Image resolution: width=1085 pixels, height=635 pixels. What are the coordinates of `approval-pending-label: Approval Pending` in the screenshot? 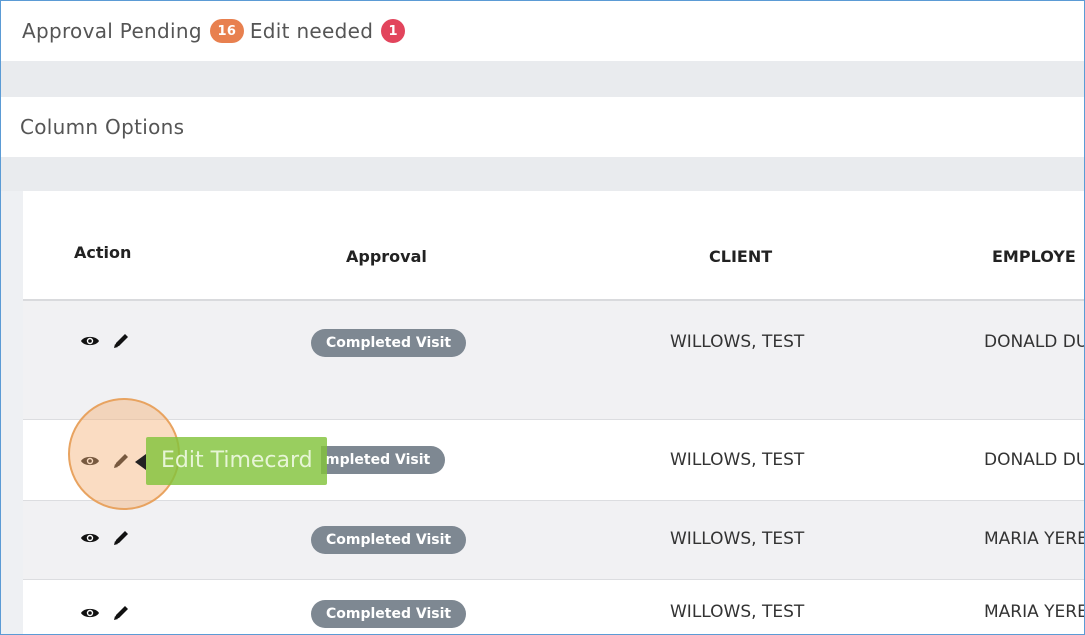 It's located at (112, 31).